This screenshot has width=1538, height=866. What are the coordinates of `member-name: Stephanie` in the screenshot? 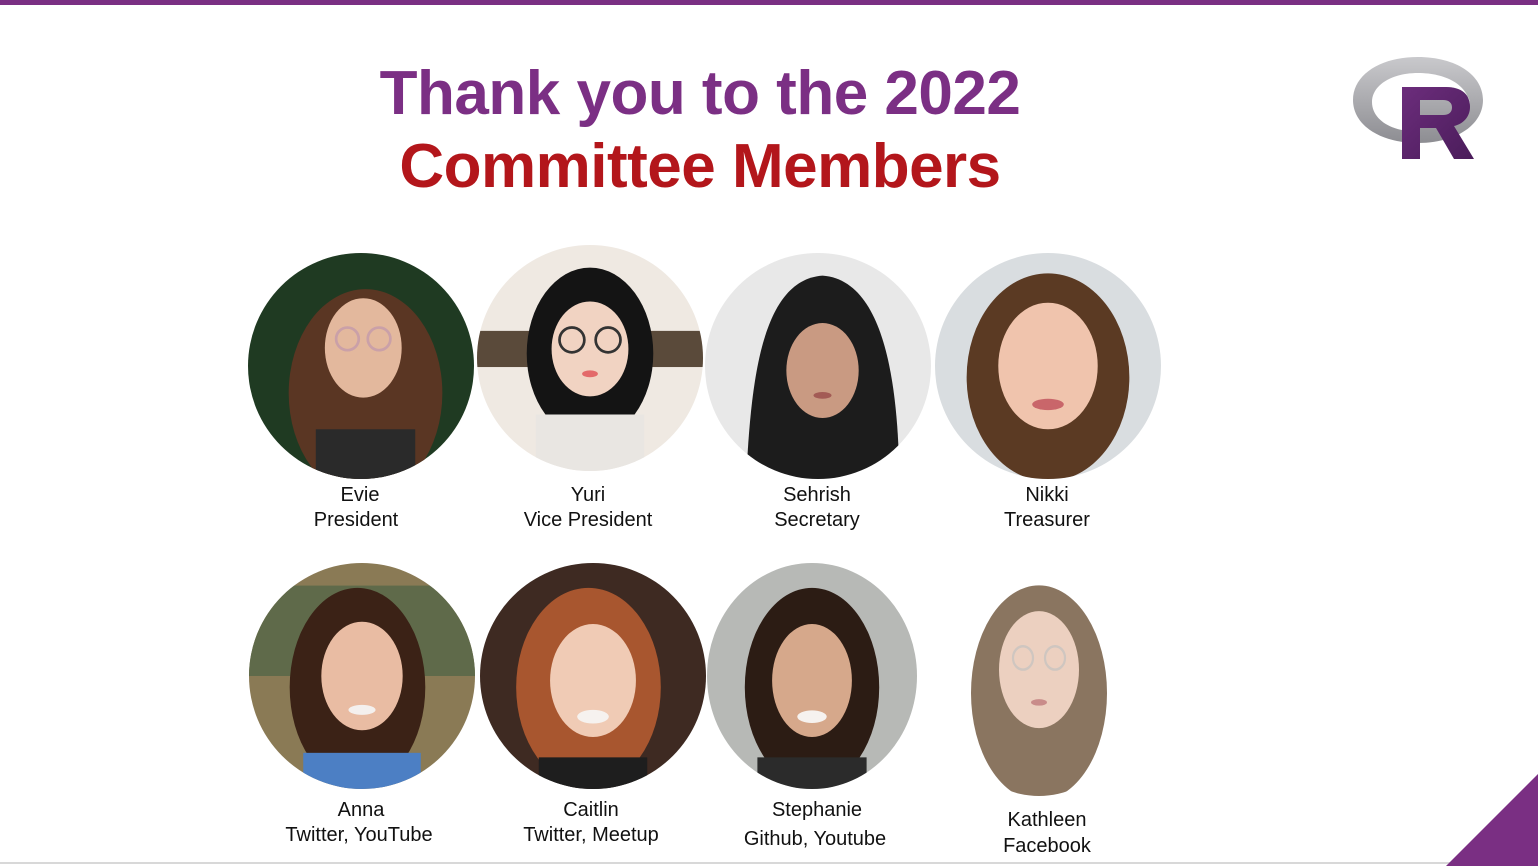 It's located at (817, 810).